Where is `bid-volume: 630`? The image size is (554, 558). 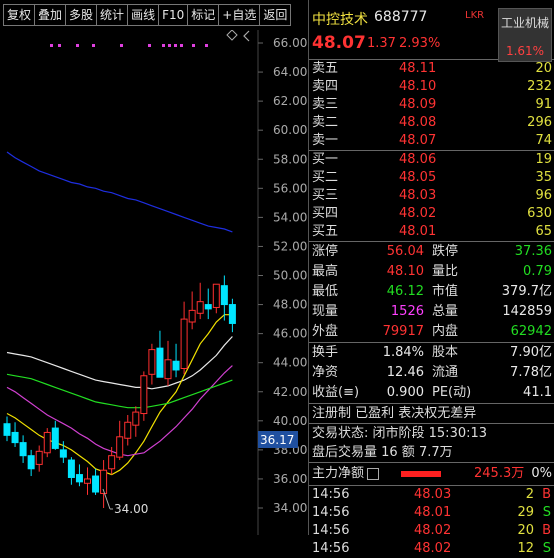
bid-volume: 630 is located at coordinates (539, 213).